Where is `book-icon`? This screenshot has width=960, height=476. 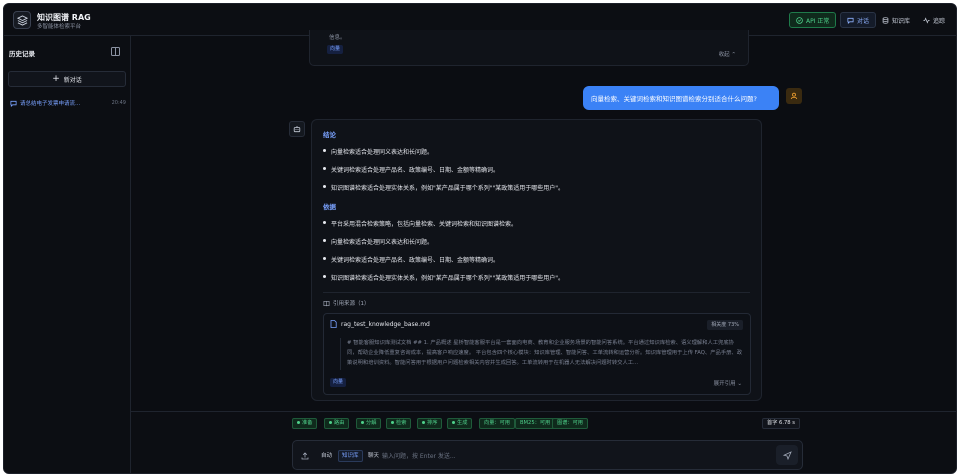 book-icon is located at coordinates (326, 303).